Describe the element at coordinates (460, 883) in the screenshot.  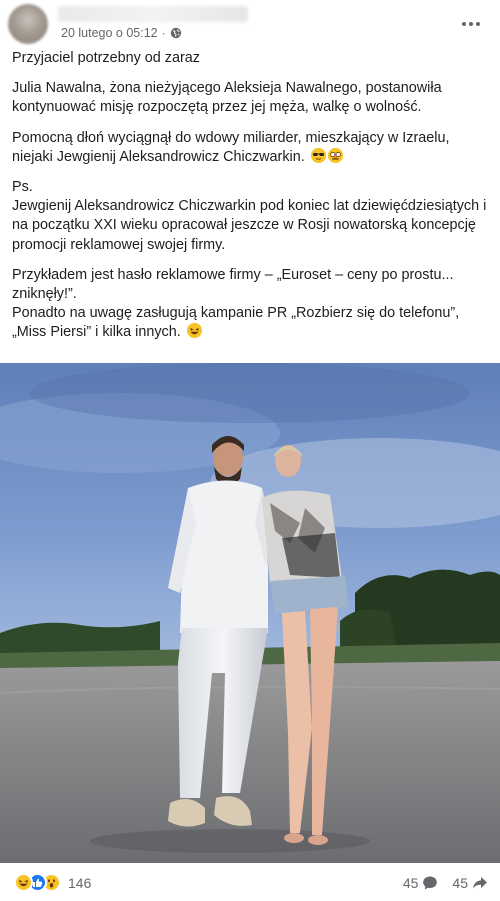
I see `share-count: 45` at that location.